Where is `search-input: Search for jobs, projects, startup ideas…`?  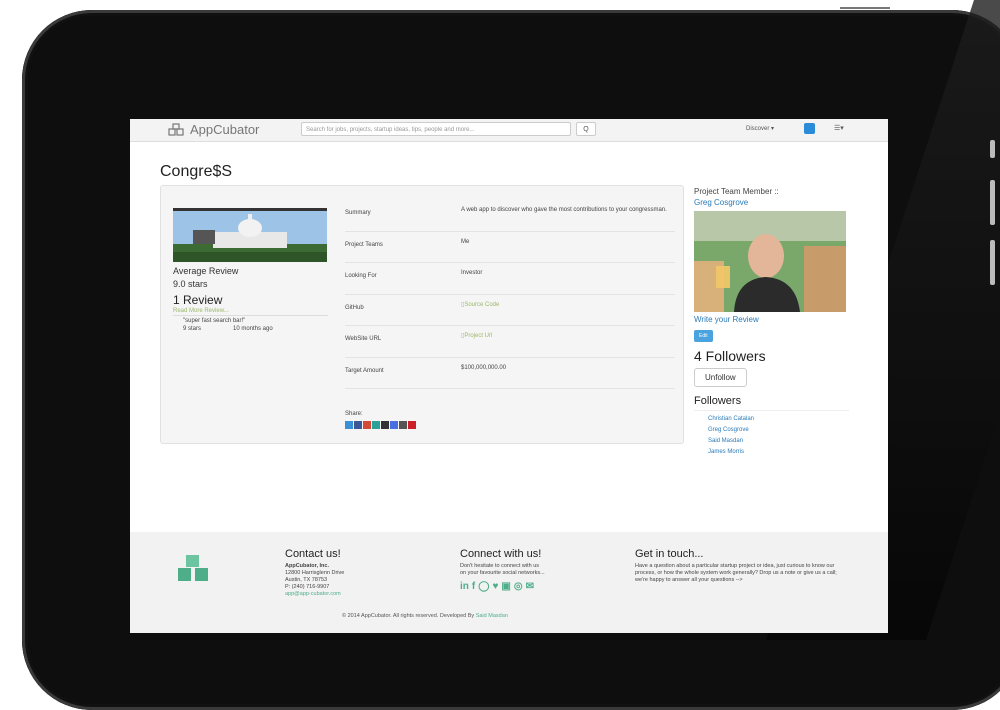 search-input: Search for jobs, projects, startup ideas… is located at coordinates (436, 129).